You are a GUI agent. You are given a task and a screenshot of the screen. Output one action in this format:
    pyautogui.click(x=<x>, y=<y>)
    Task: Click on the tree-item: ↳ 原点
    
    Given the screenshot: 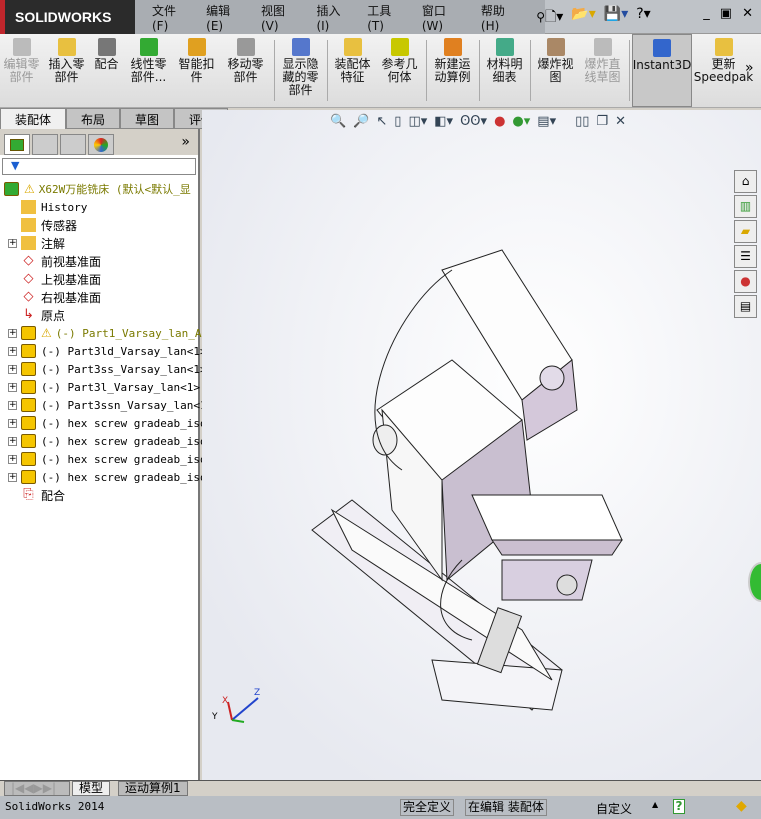 What is the action you would take?
    pyautogui.click(x=36, y=315)
    